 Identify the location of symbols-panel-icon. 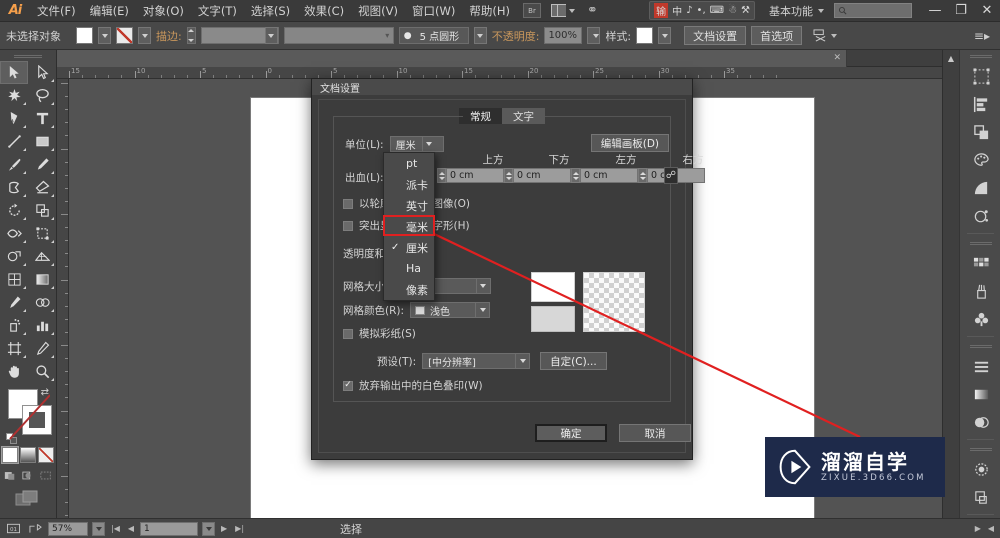
(980, 319).